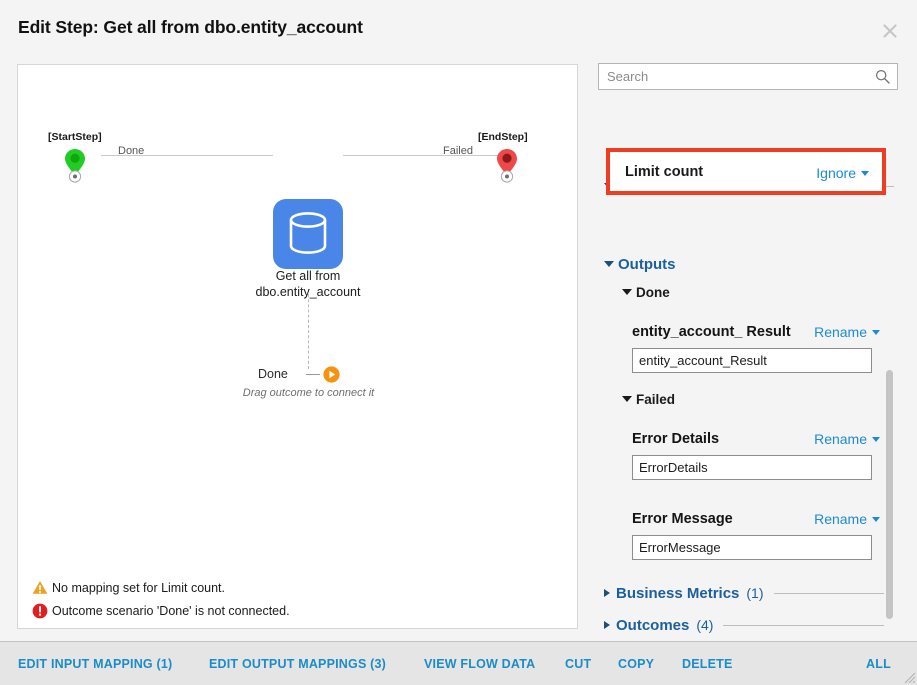  I want to click on search-box, so click(748, 76).